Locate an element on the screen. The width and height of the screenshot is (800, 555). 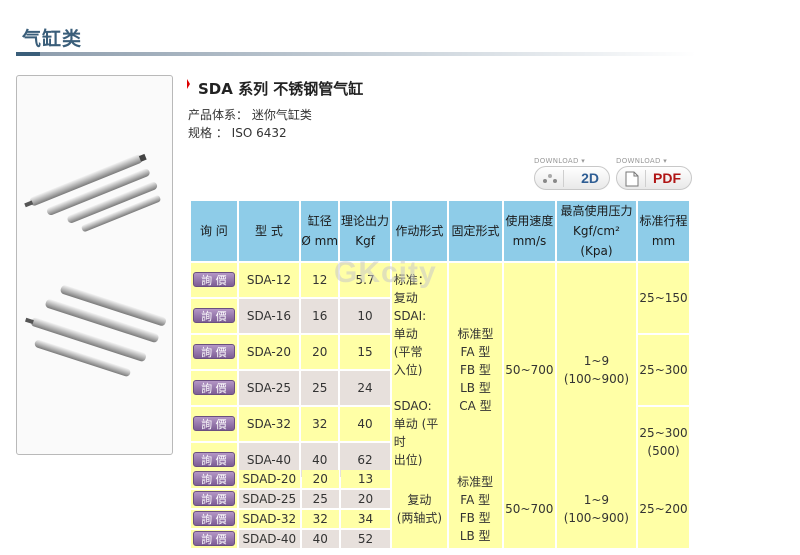
cad-icon is located at coordinates (550, 178).